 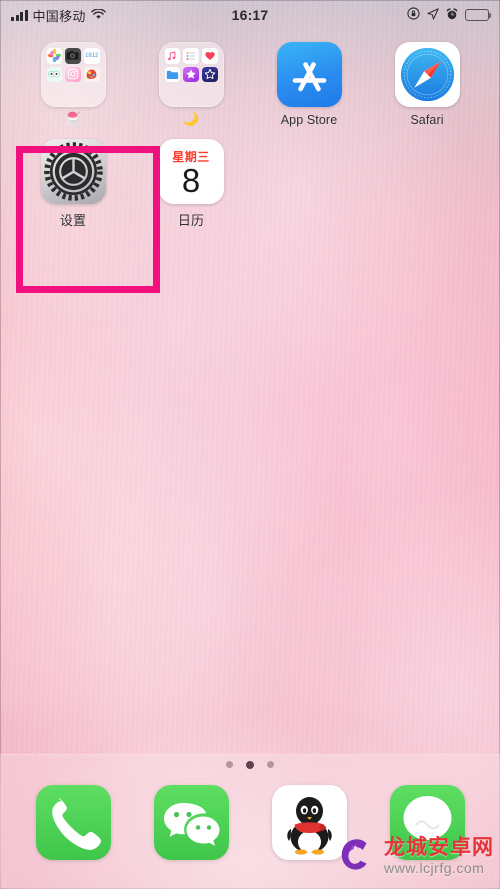 I want to click on phone-handset-icon, so click(x=73, y=822).